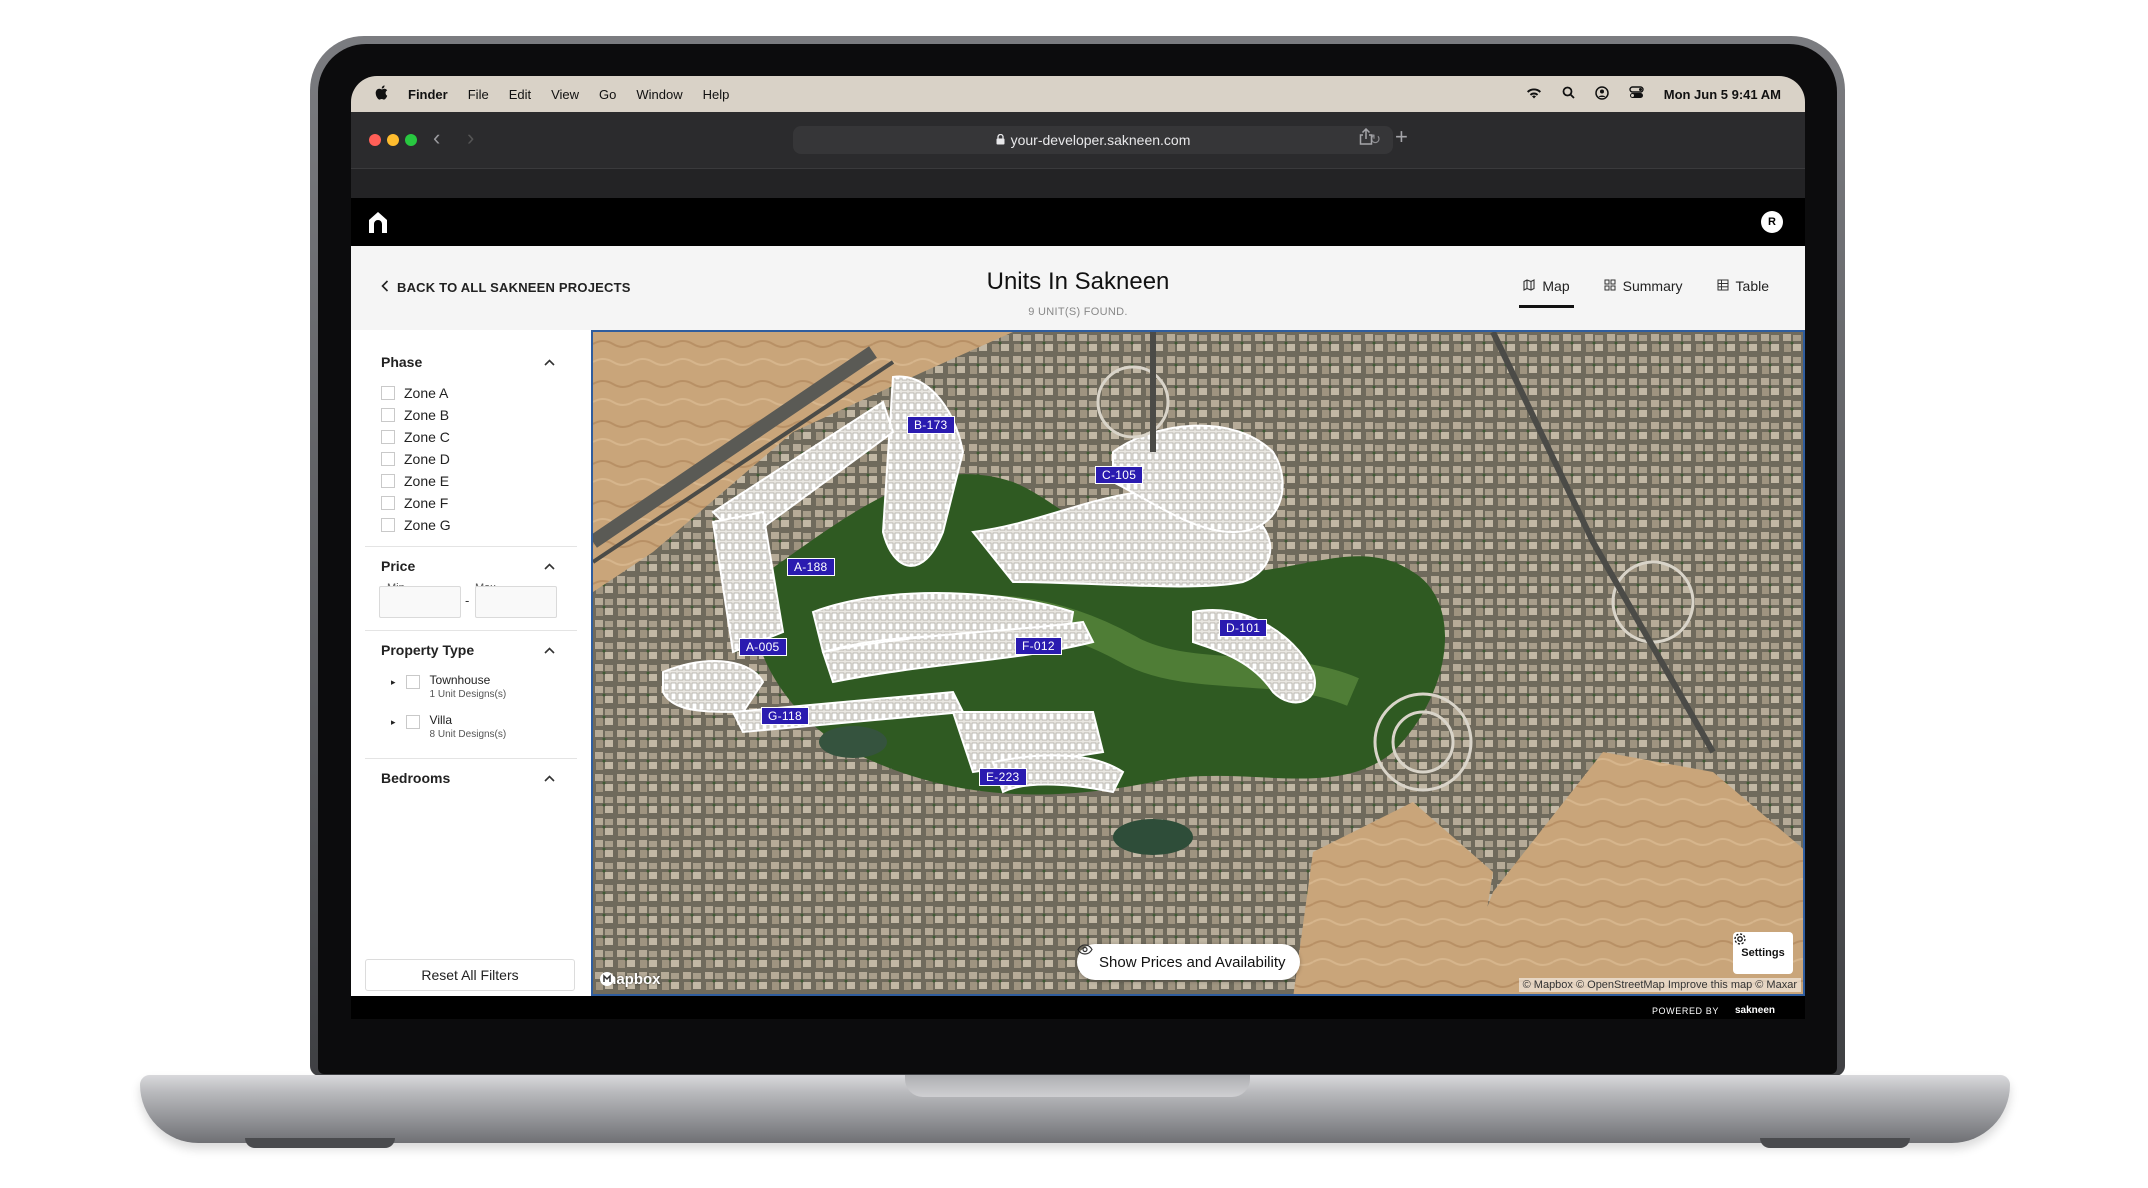 This screenshot has height=1188, width=2148. What do you see at coordinates (478, 94) in the screenshot?
I see `menu-file: File` at bounding box center [478, 94].